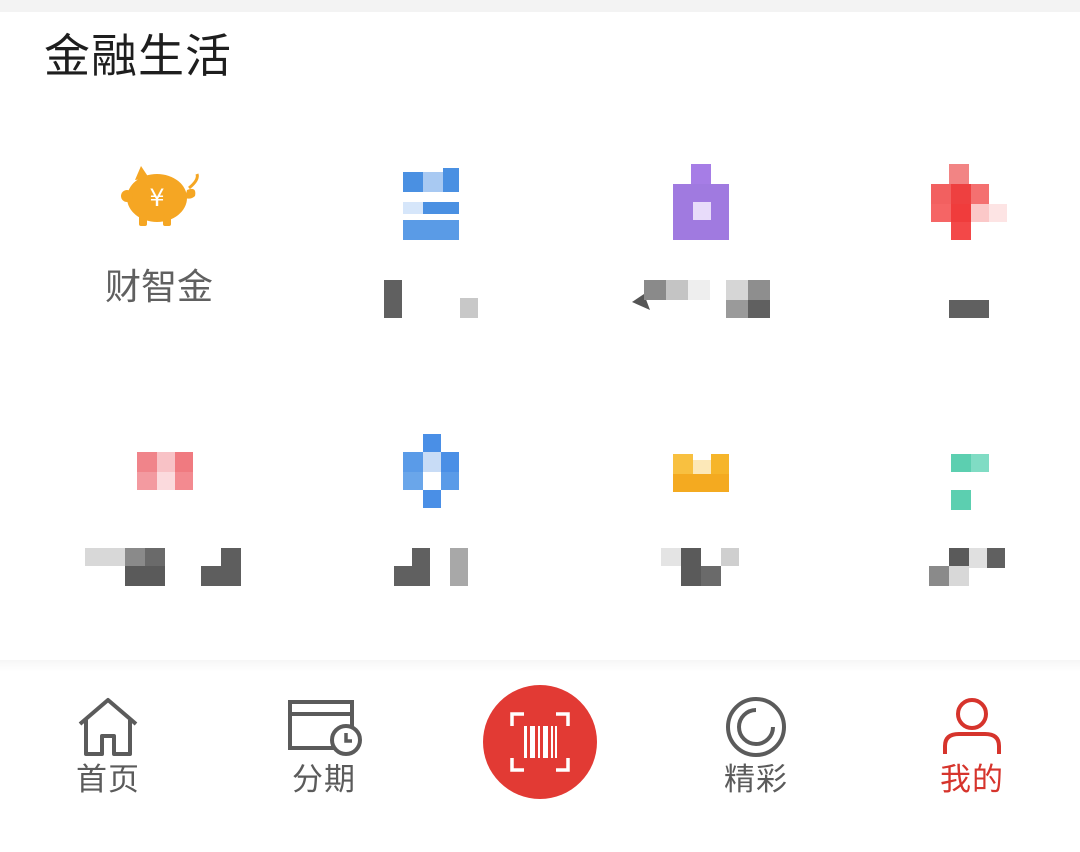 The height and width of the screenshot is (852, 1080). What do you see at coordinates (701, 497) in the screenshot?
I see `pixelated-yellow-icon` at bounding box center [701, 497].